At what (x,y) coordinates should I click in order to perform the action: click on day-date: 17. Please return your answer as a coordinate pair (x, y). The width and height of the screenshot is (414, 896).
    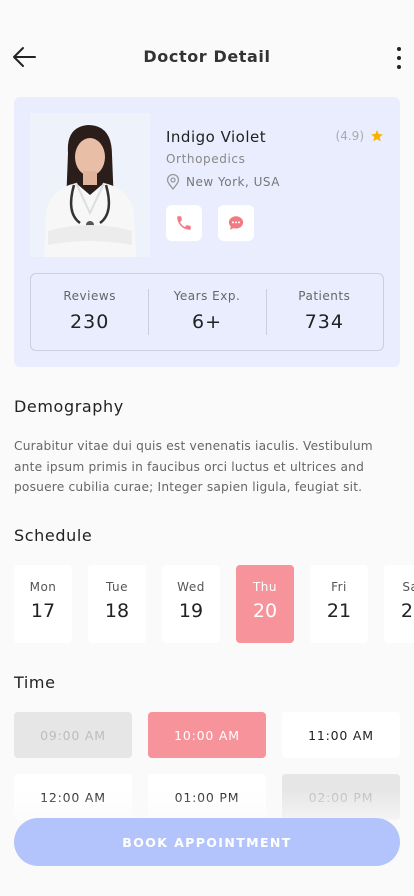
    Looking at the image, I should click on (43, 611).